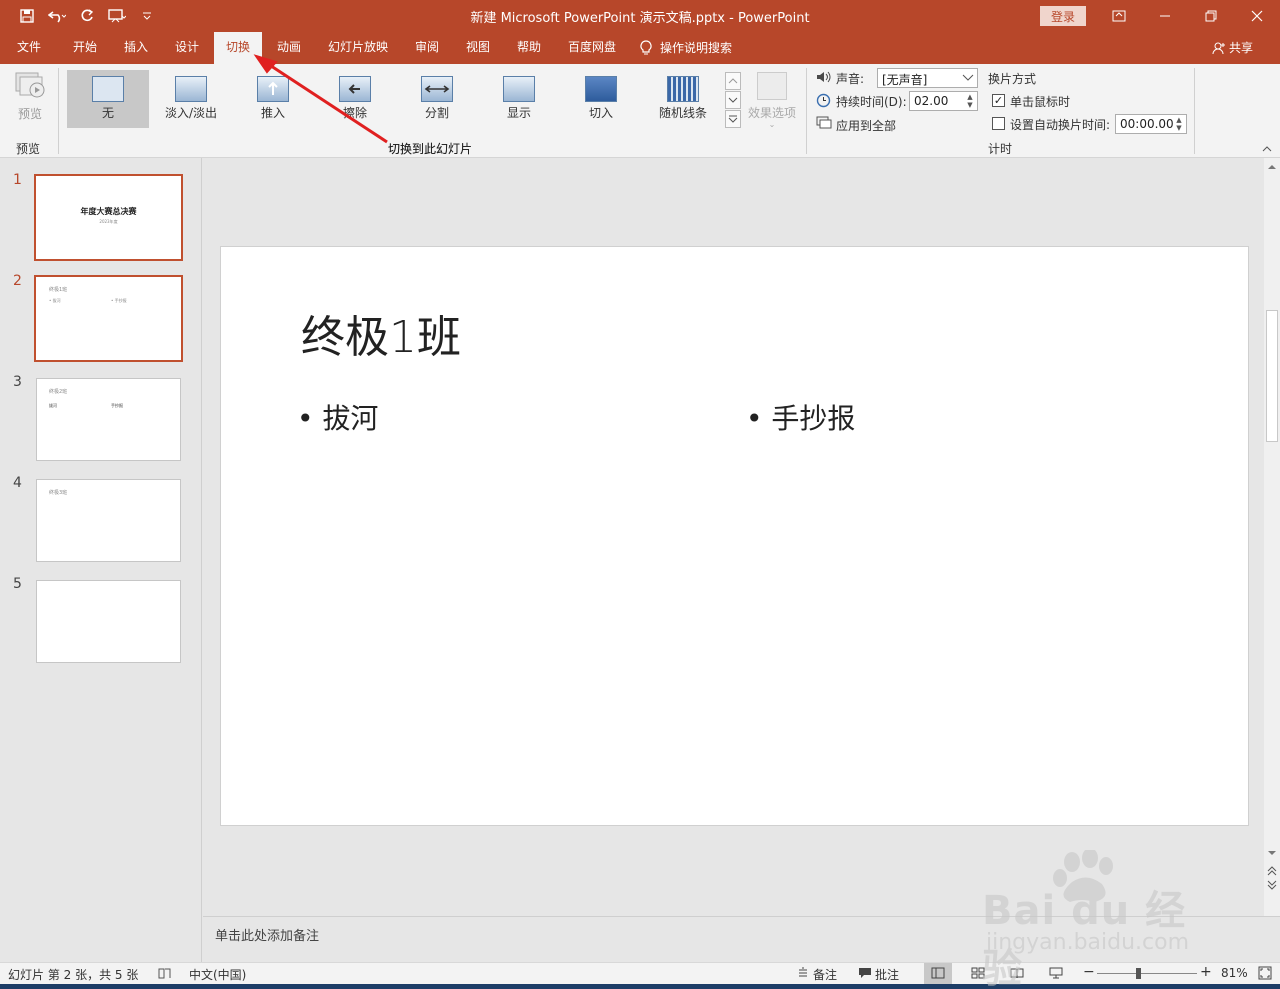 The image size is (1280, 989). I want to click on transition-cut-label: 切入, so click(600, 113).